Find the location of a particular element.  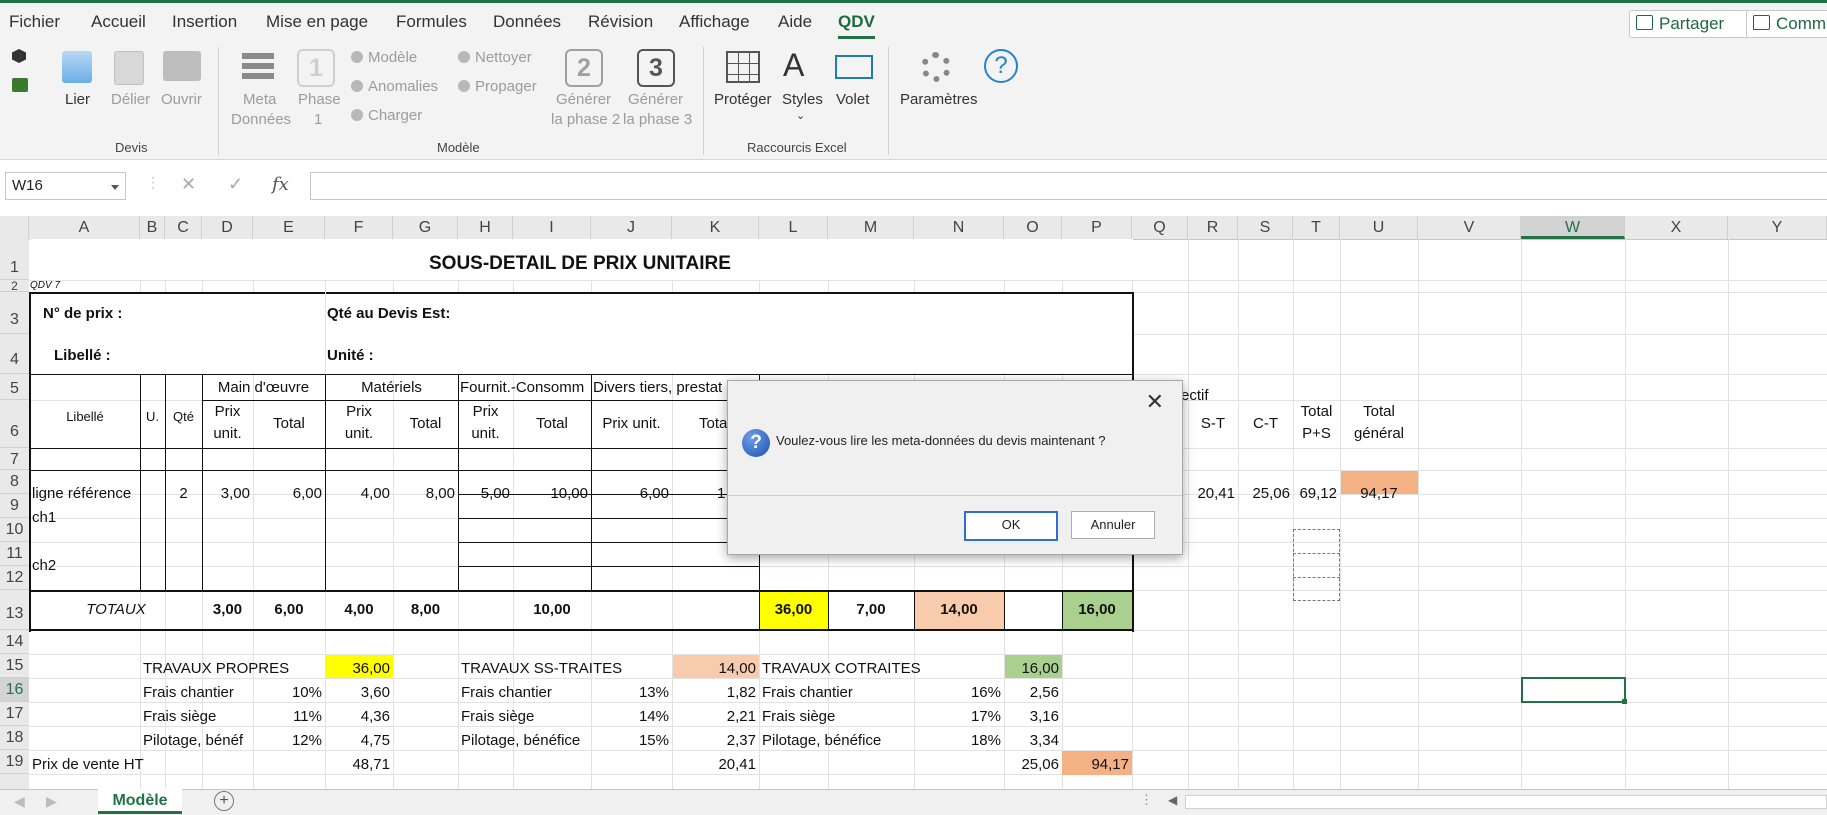

column-header: K is located at coordinates (715, 227).